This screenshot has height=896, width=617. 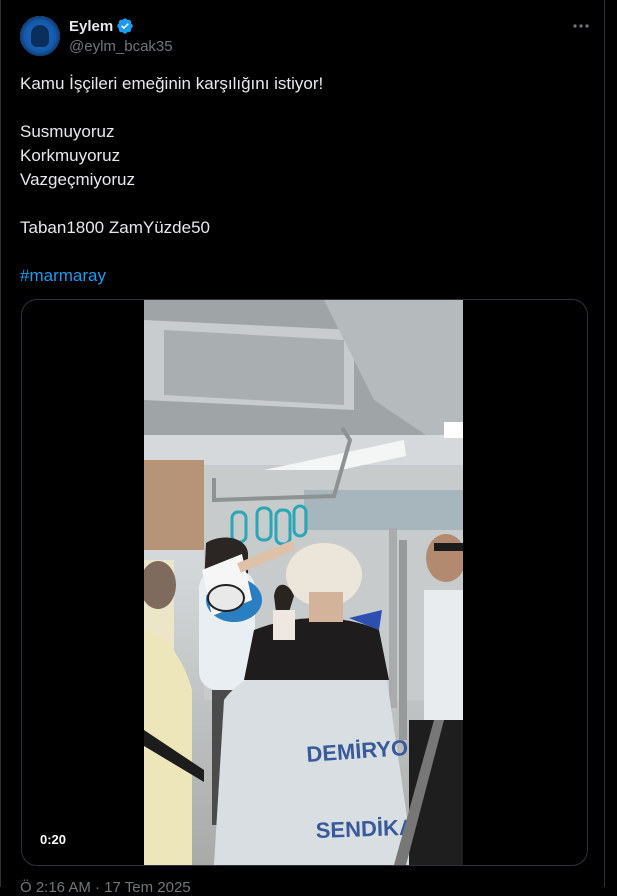 I want to click on author-name-row: Eylem, so click(x=121, y=26).